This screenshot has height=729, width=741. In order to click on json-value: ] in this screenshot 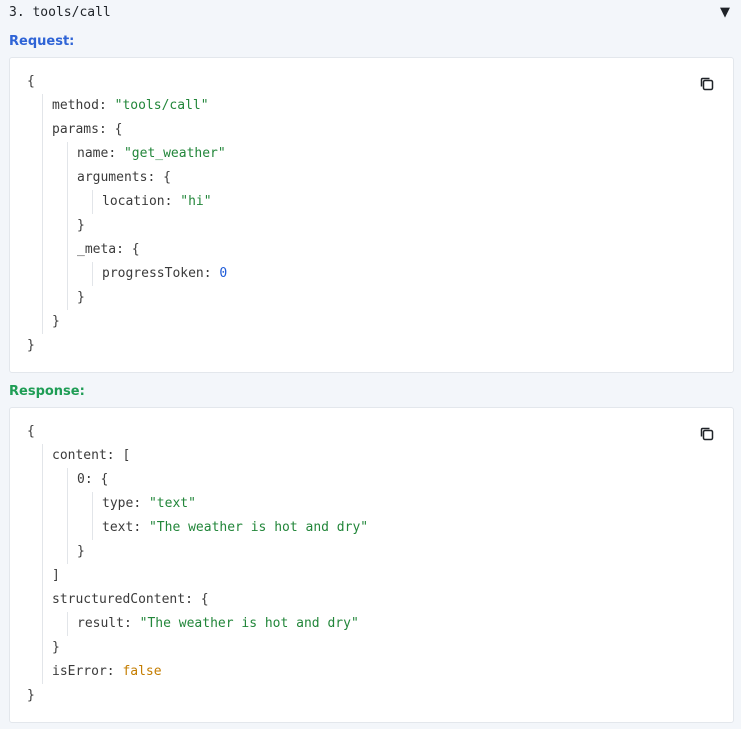, I will do `click(56, 575)`.